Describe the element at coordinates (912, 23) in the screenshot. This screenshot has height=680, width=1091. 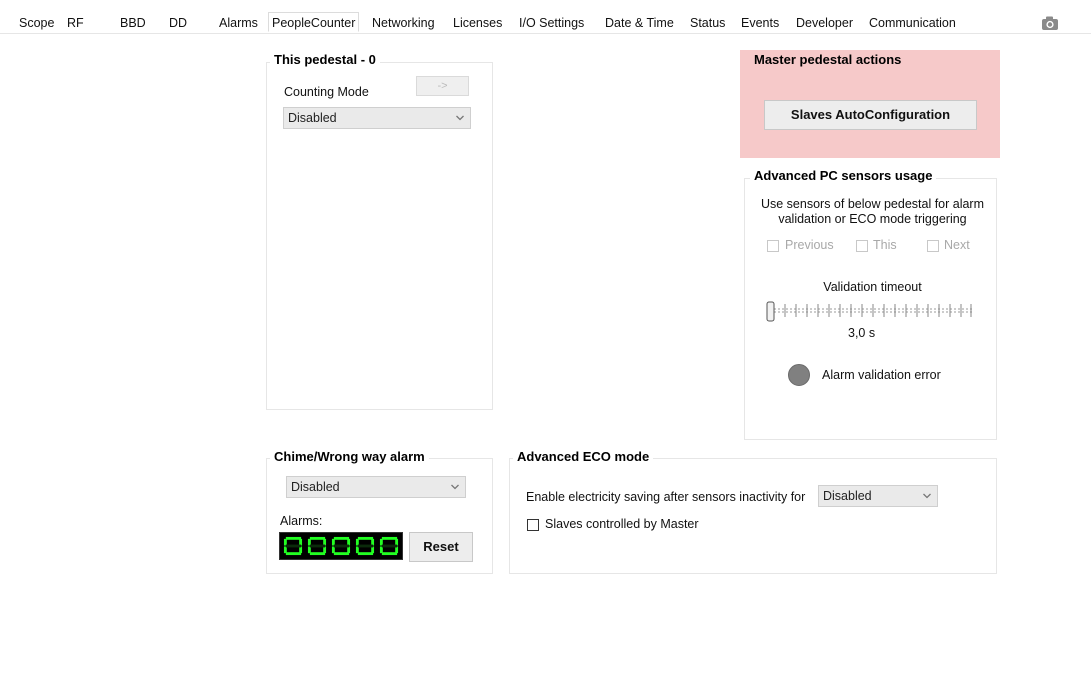
I see `tab-communication: Communication` at that location.